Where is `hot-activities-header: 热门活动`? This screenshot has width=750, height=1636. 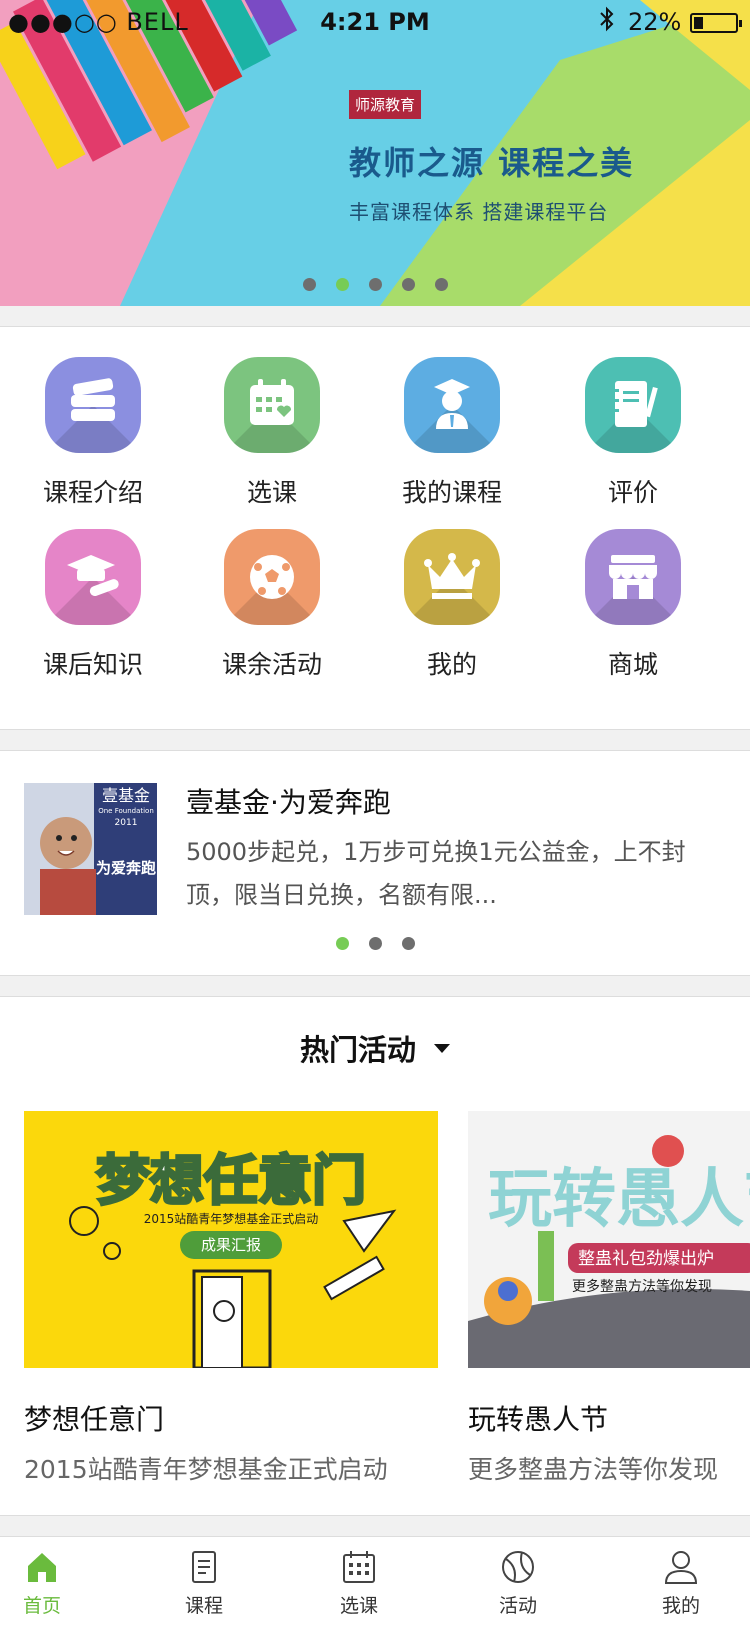 hot-activities-header: 热门活动 is located at coordinates (375, 1048).